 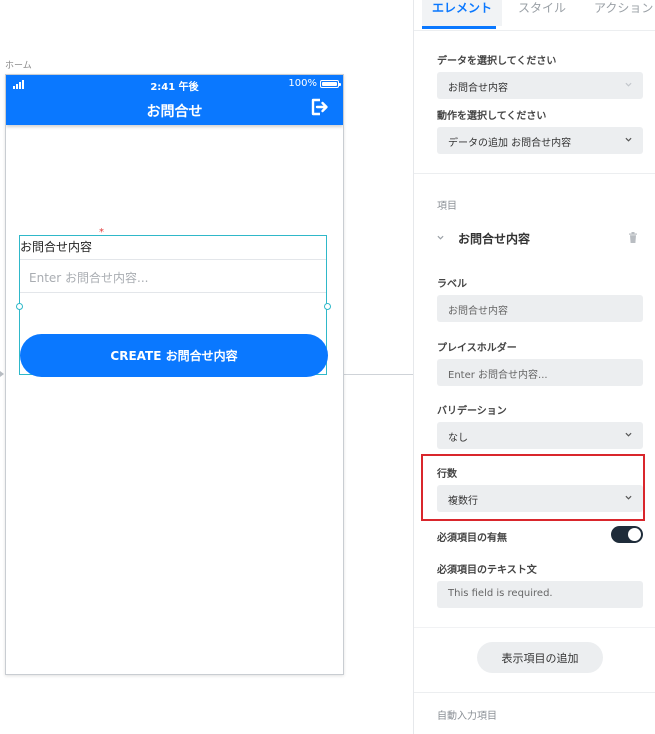 What do you see at coordinates (452, 284) in the screenshot?
I see `label-field-label: ラベル` at bounding box center [452, 284].